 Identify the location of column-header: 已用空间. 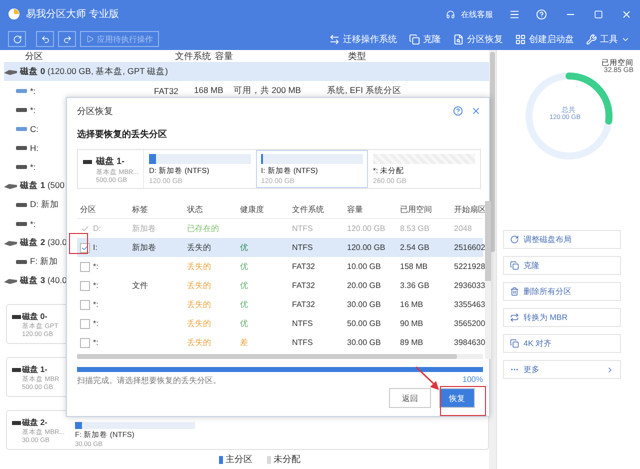
(416, 209).